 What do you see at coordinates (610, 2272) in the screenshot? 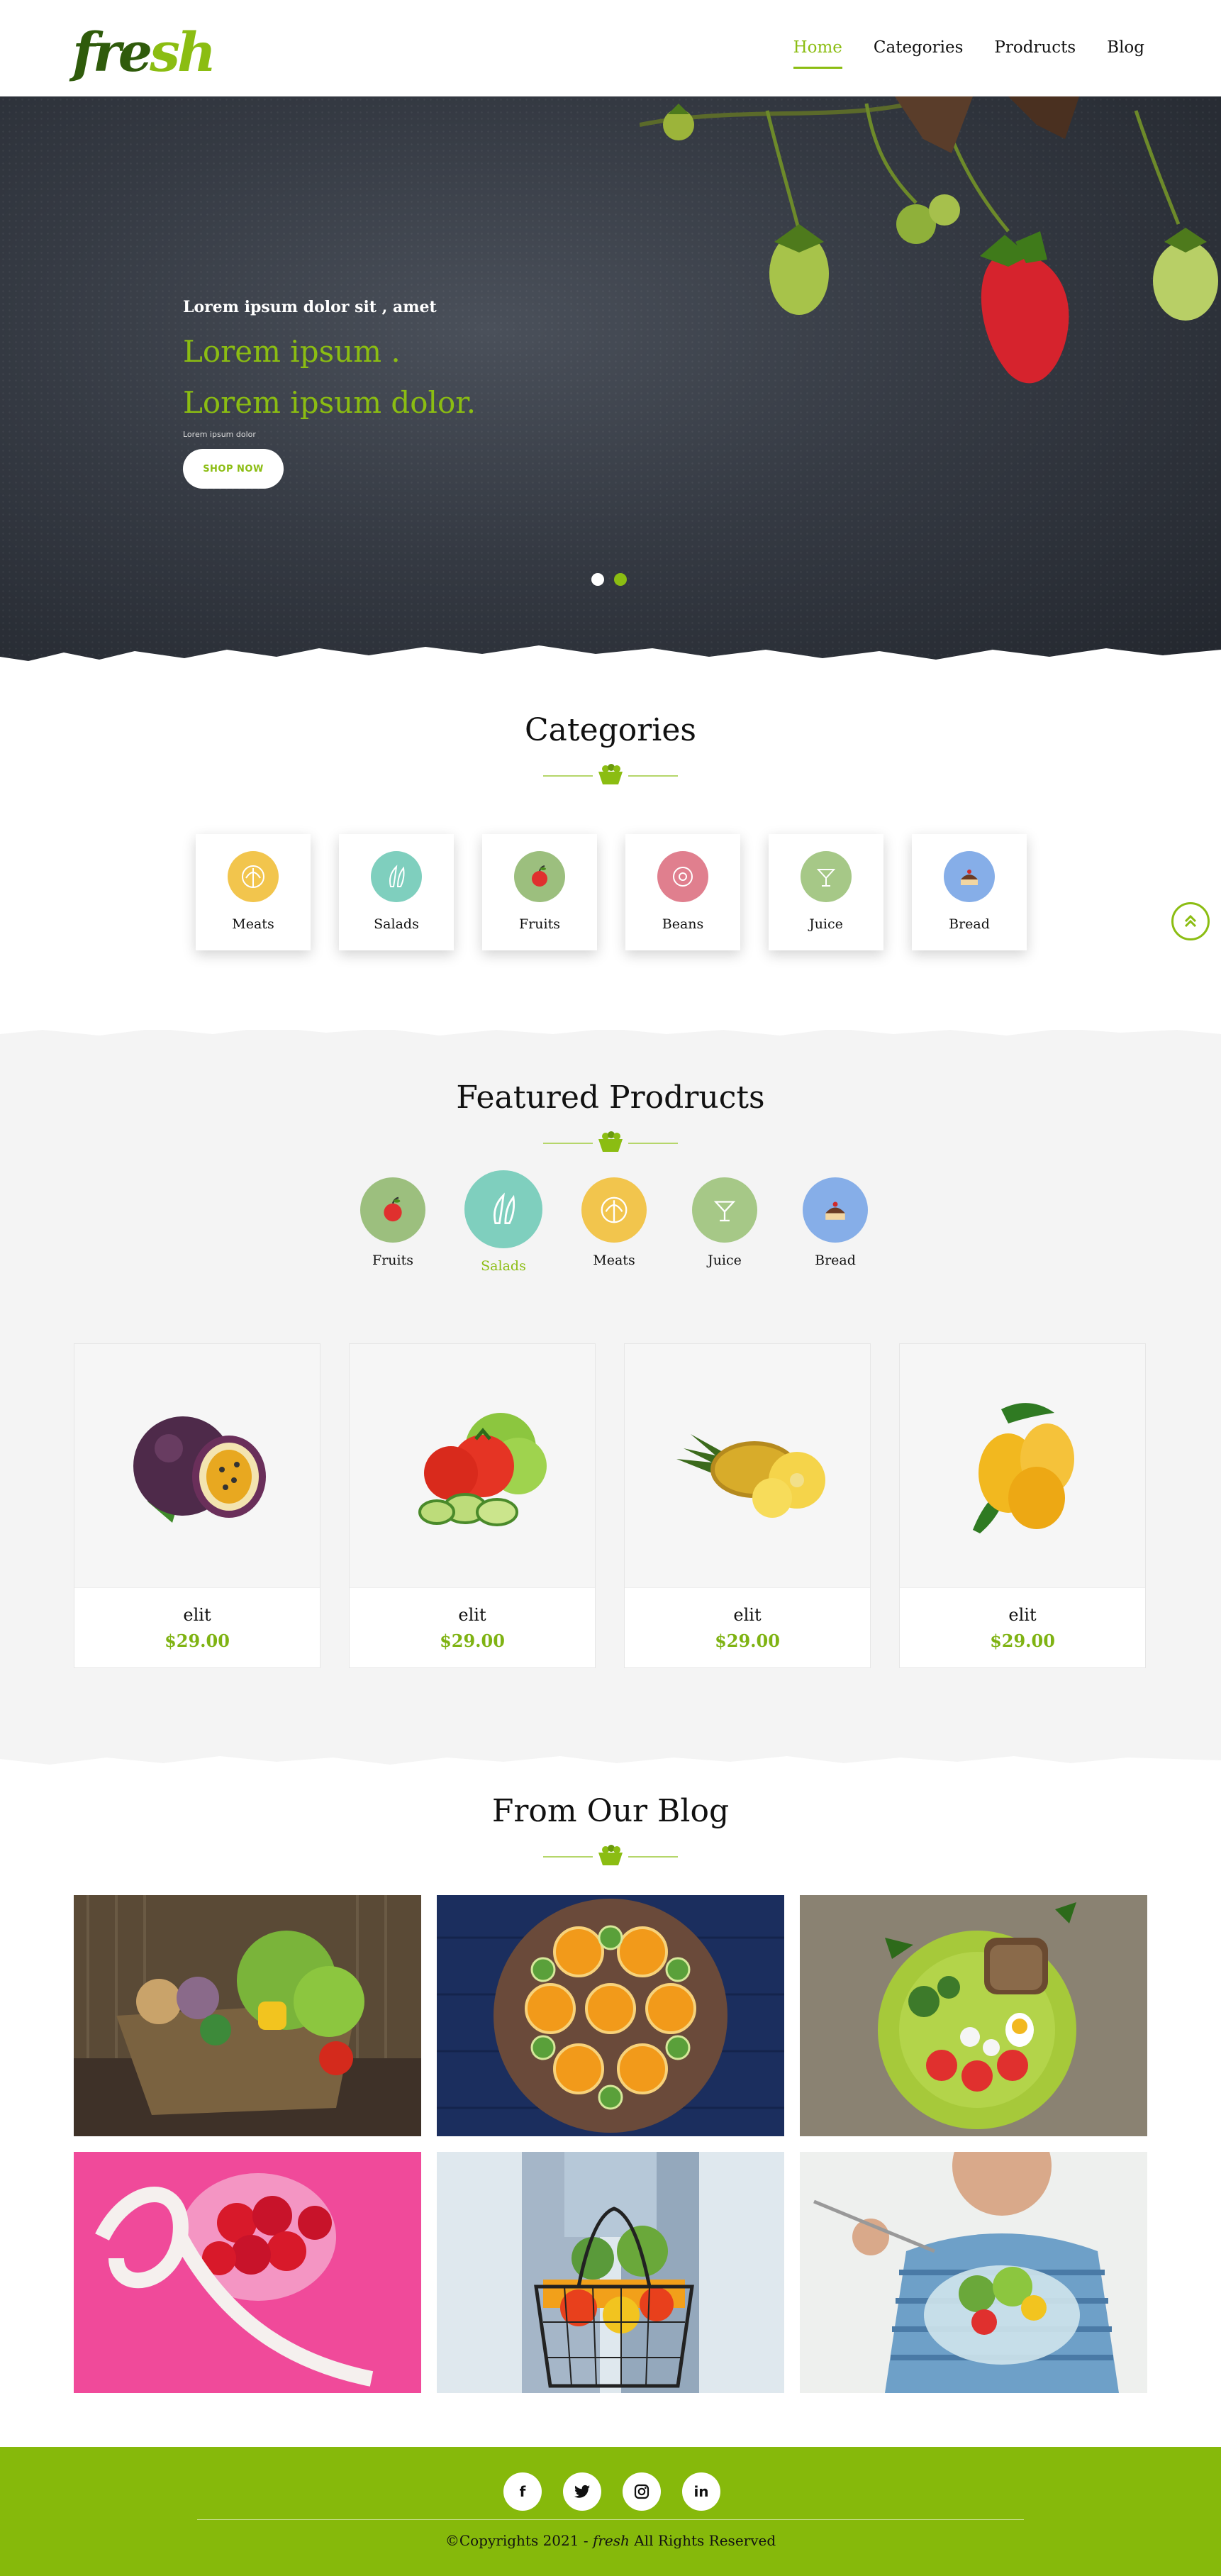
I see `shopping-basket-image` at bounding box center [610, 2272].